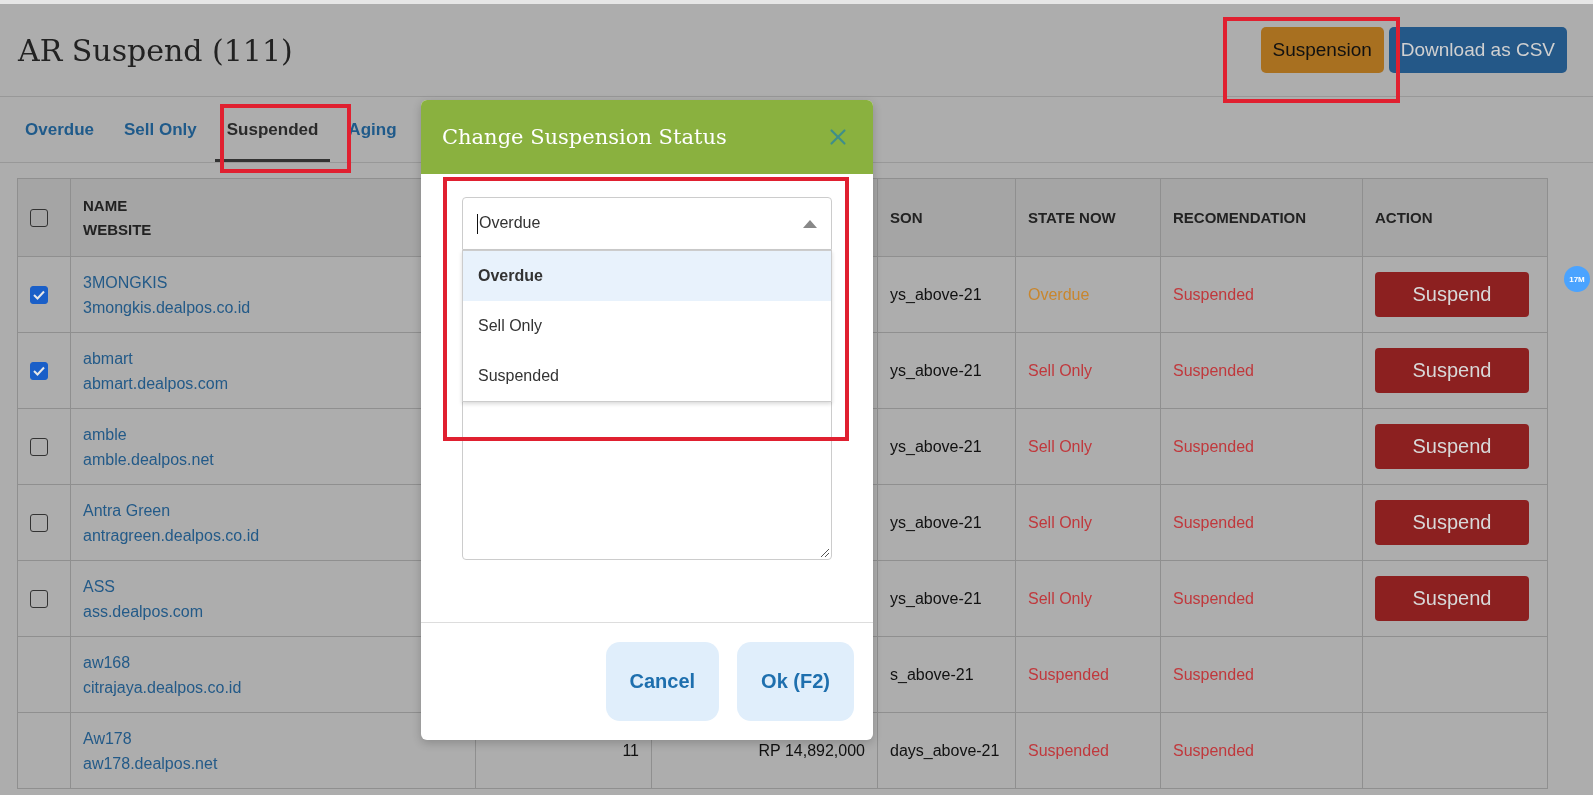  What do you see at coordinates (647, 276) in the screenshot?
I see `dropdown-option: Overdue` at bounding box center [647, 276].